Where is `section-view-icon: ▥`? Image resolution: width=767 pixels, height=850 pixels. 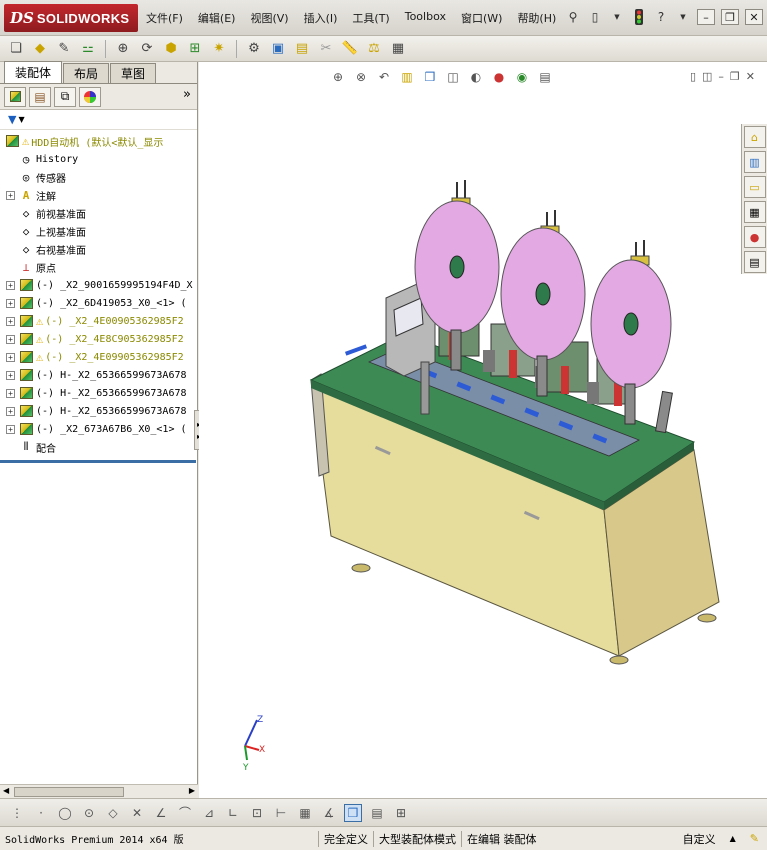 section-view-icon: ▥ is located at coordinates (407, 77).